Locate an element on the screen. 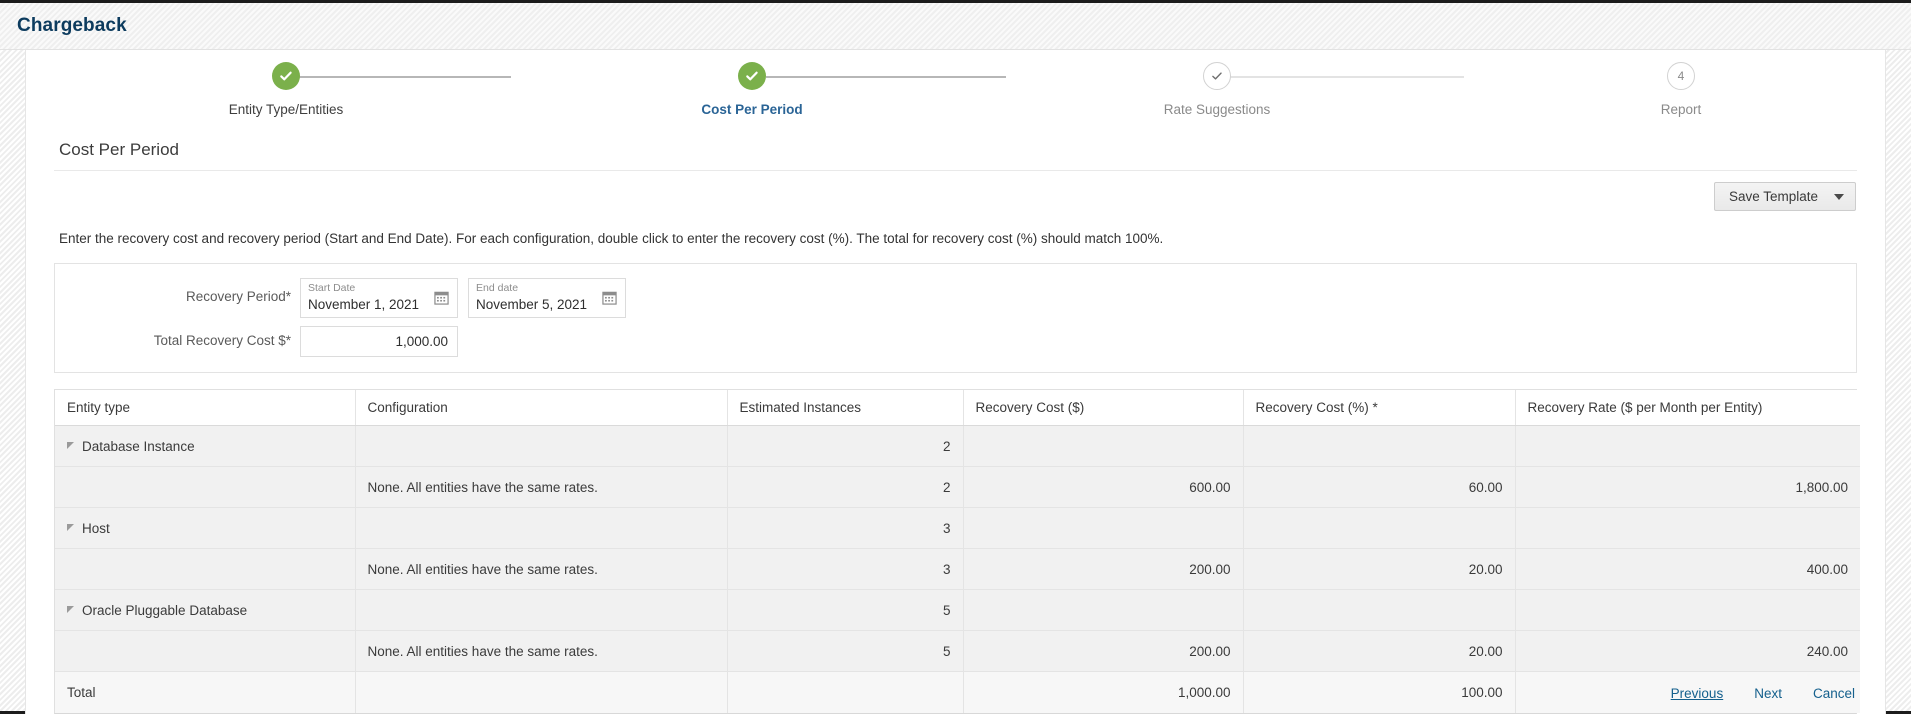 Image resolution: width=1911 pixels, height=714 pixels. total-recovery-cost-input: 1,000.00 is located at coordinates (379, 341).